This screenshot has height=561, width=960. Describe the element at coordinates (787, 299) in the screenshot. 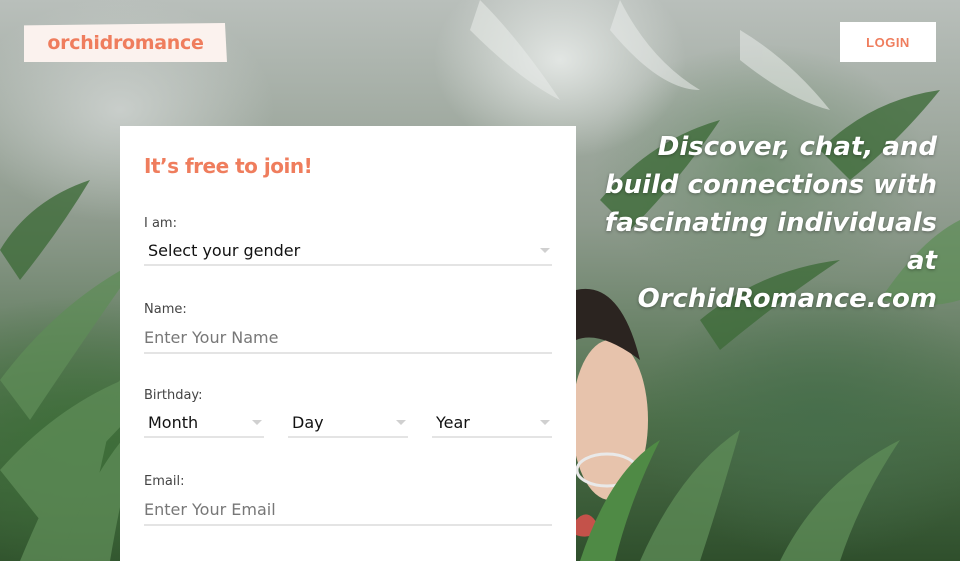

I see `hero-line: OrchidRomance.com` at that location.